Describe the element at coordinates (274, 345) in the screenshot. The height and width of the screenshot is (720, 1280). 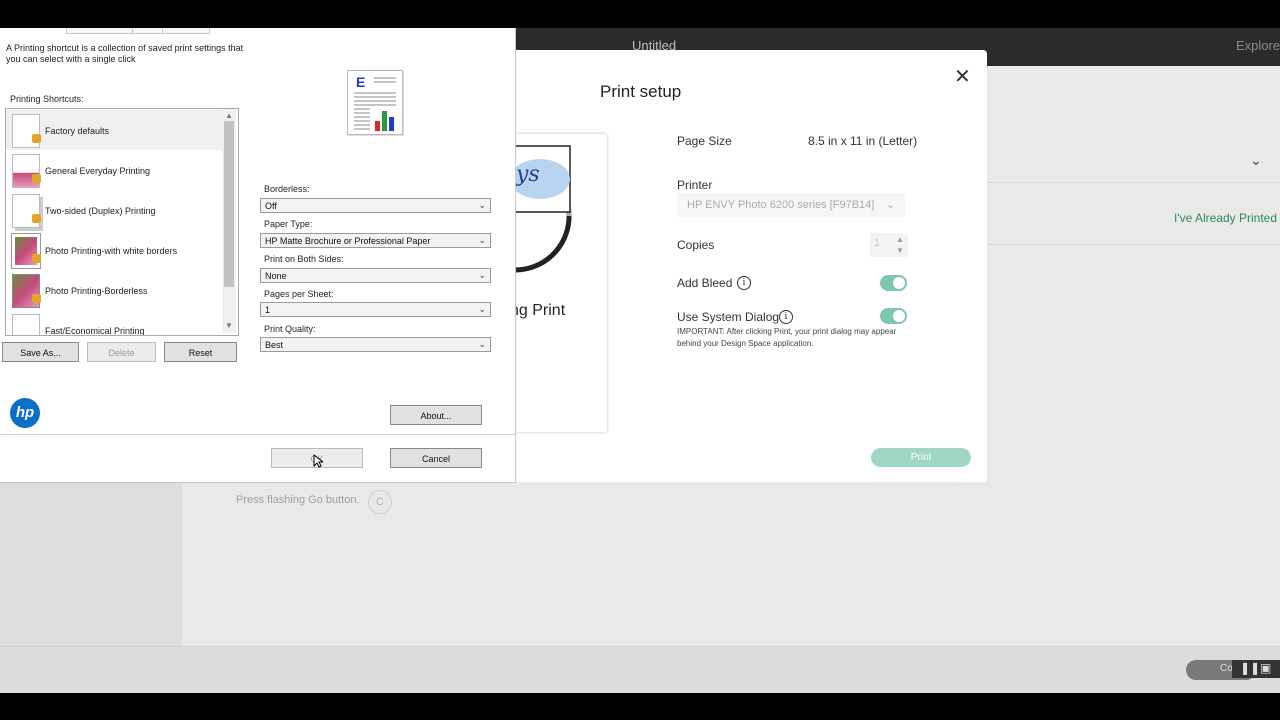
I see `print-quality-value: Best` at that location.